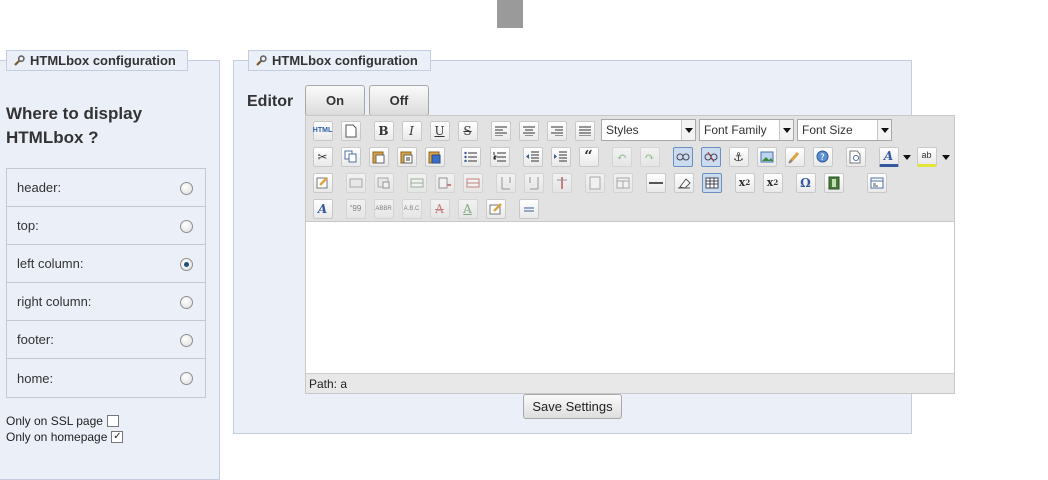  What do you see at coordinates (328, 383) in the screenshot?
I see `status-path: Path: a` at bounding box center [328, 383].